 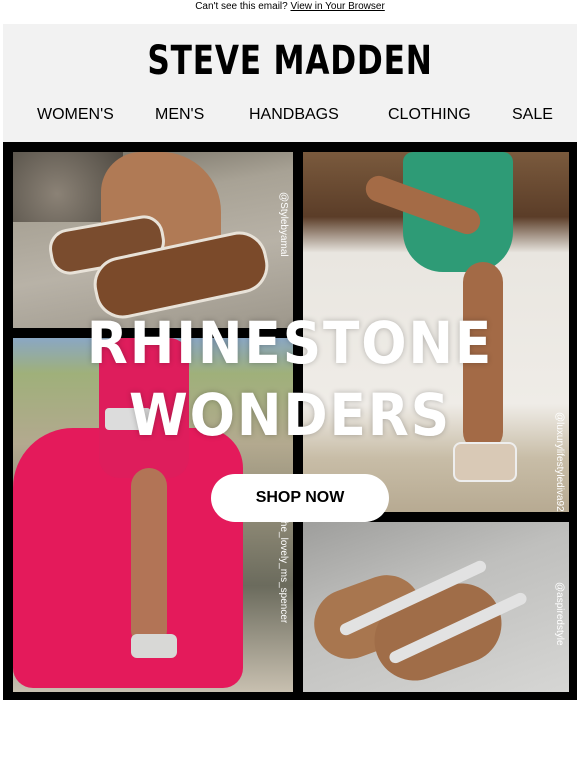 What do you see at coordinates (75, 115) in the screenshot?
I see `nav-item-womens: WOMEN'S` at bounding box center [75, 115].